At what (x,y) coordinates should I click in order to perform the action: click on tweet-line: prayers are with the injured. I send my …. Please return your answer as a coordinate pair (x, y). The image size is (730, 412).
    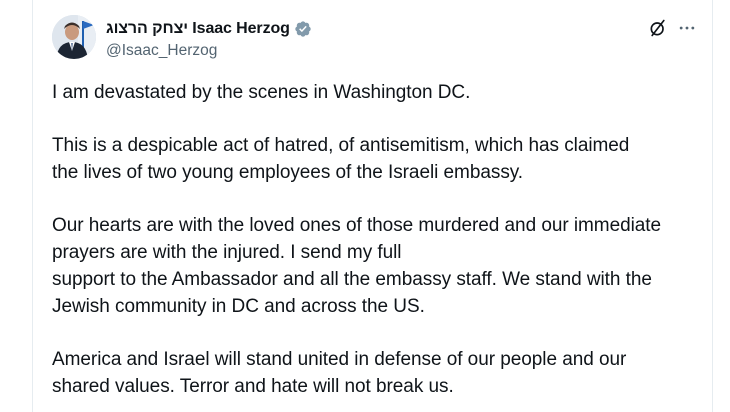
    Looking at the image, I should click on (227, 252).